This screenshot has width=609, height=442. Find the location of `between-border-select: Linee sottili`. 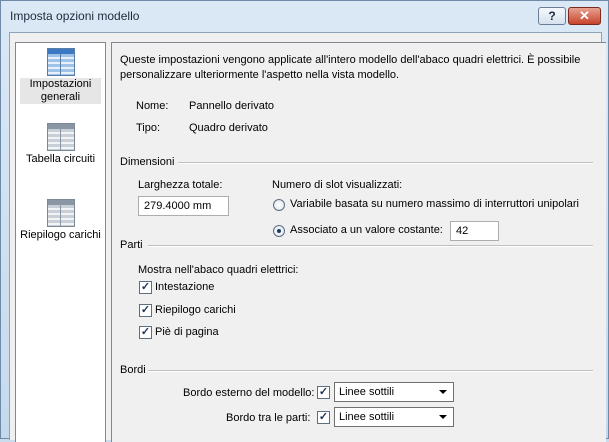

between-border-select: Linee sottili is located at coordinates (394, 417).